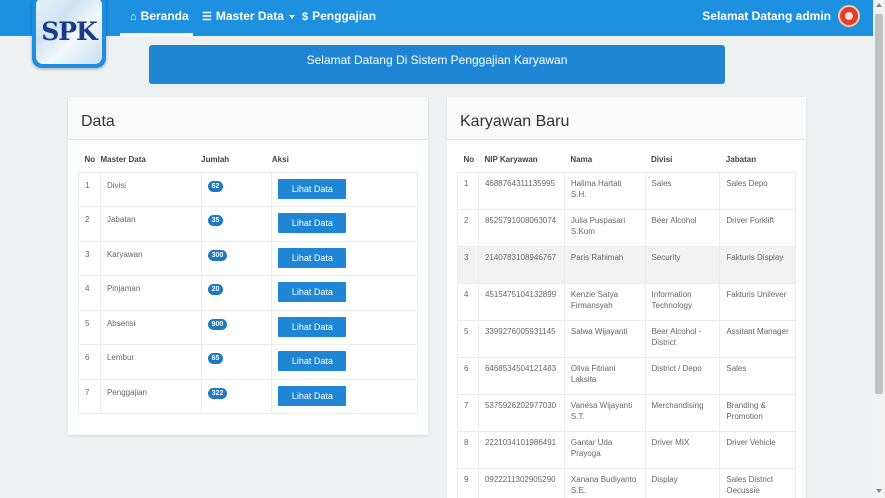 Image resolution: width=885 pixels, height=498 pixels. Describe the element at coordinates (236, 396) in the screenshot. I see `count-cell: 322` at that location.